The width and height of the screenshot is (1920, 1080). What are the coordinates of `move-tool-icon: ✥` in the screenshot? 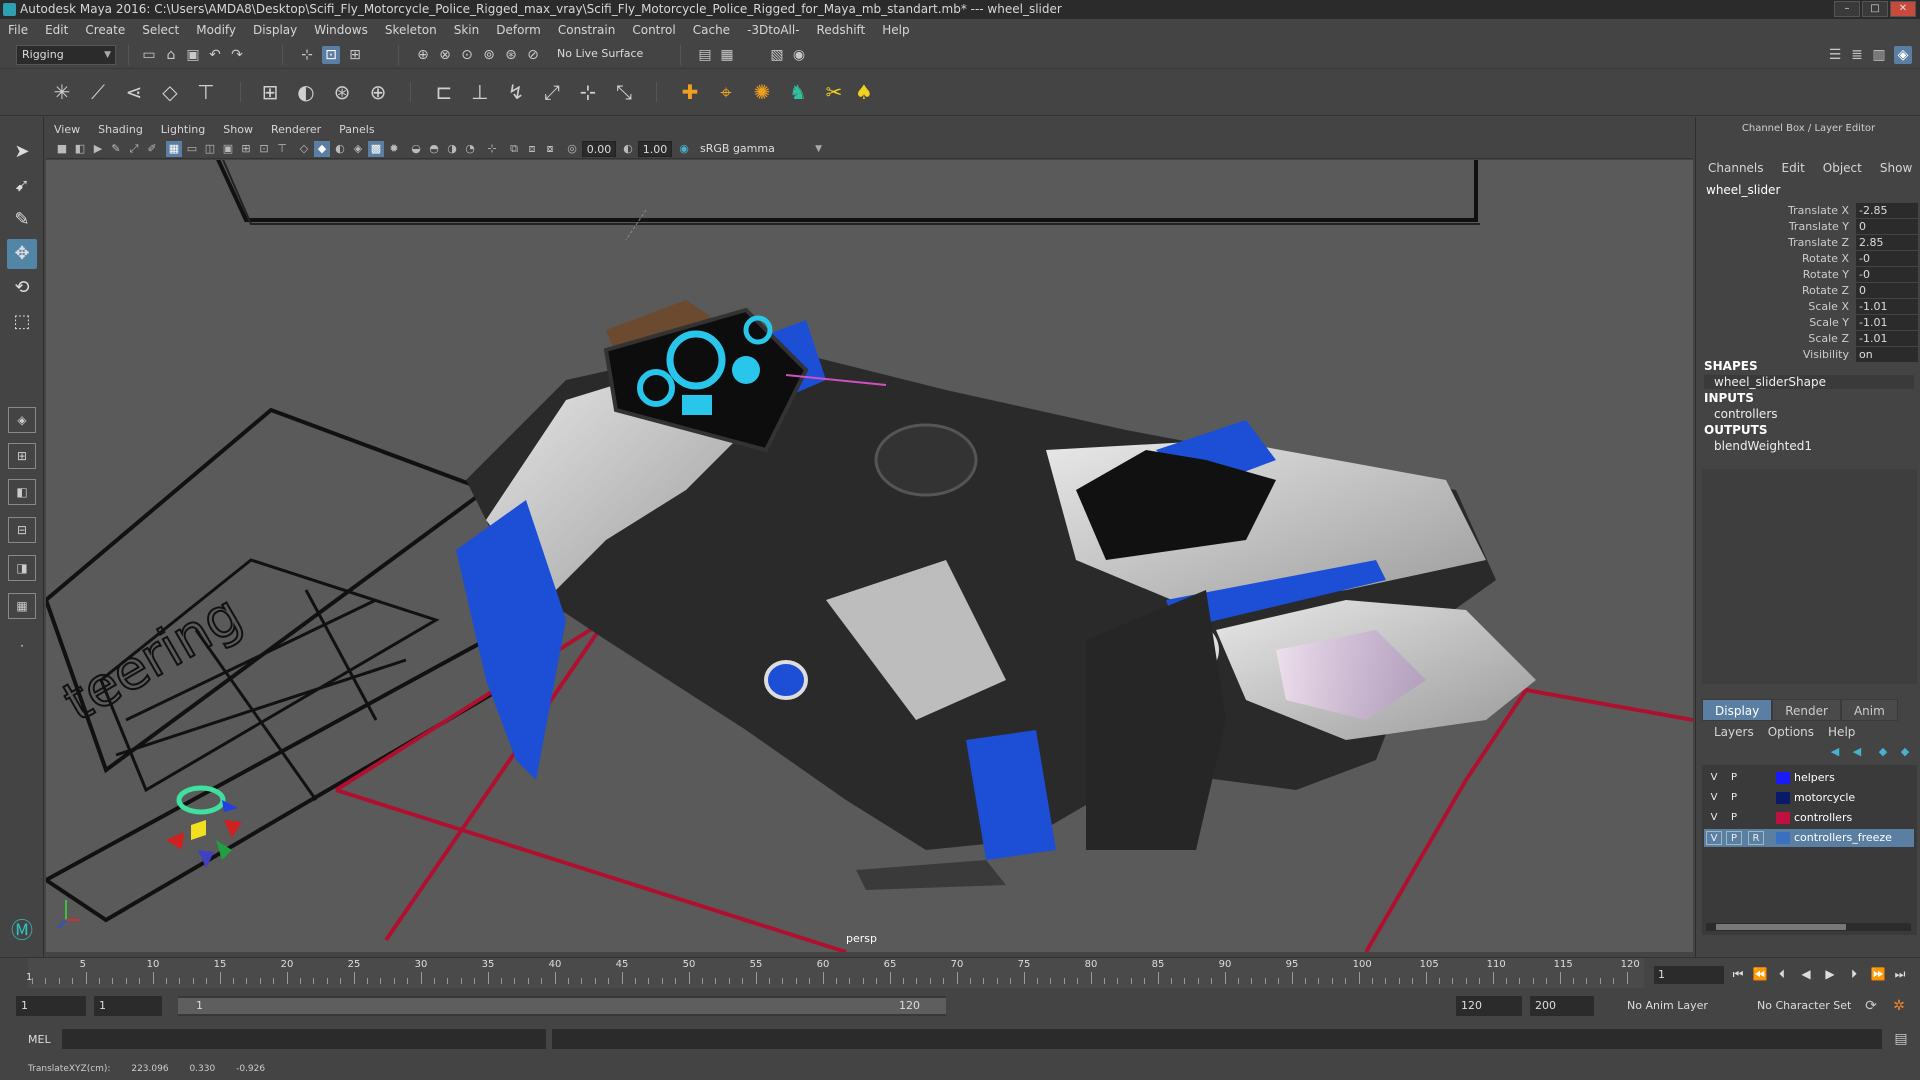 It's located at (22, 254).